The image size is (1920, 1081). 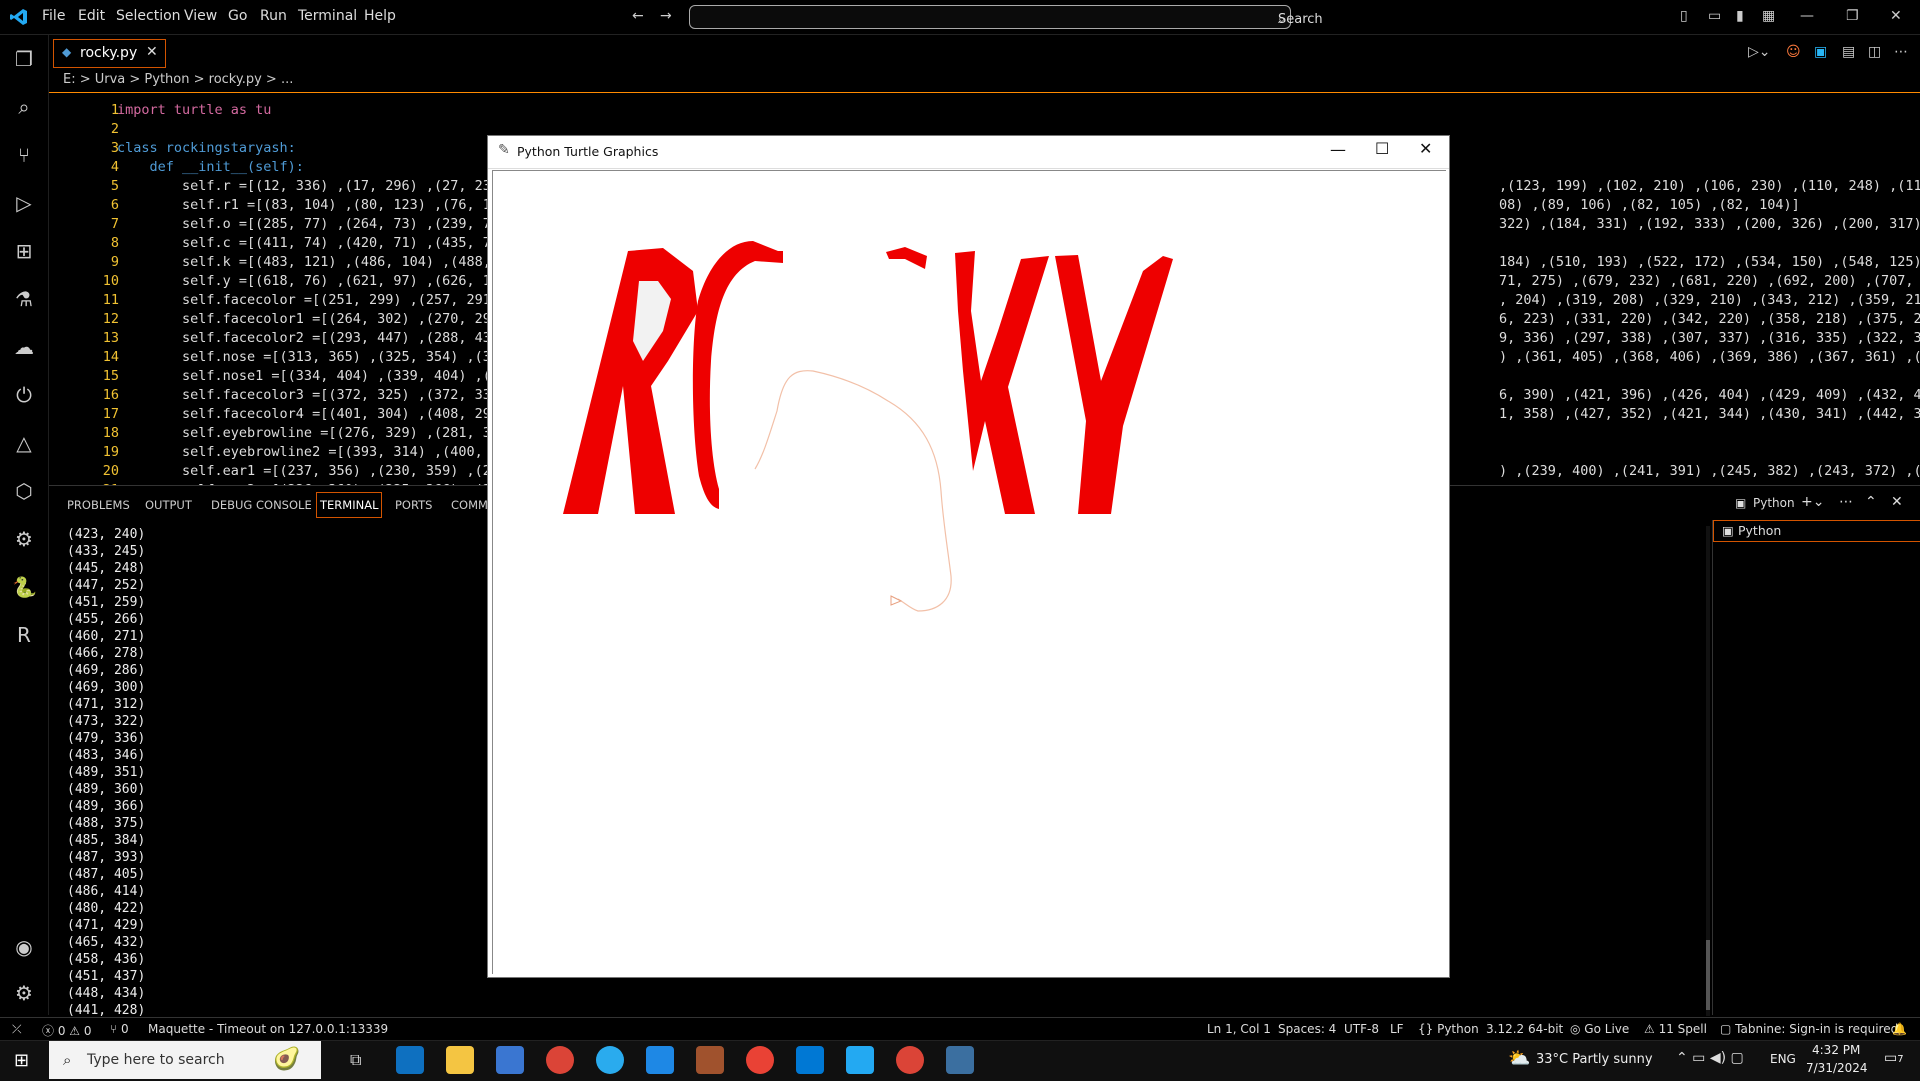 What do you see at coordinates (638, 16) in the screenshot?
I see `back-arrow-icon: ←` at bounding box center [638, 16].